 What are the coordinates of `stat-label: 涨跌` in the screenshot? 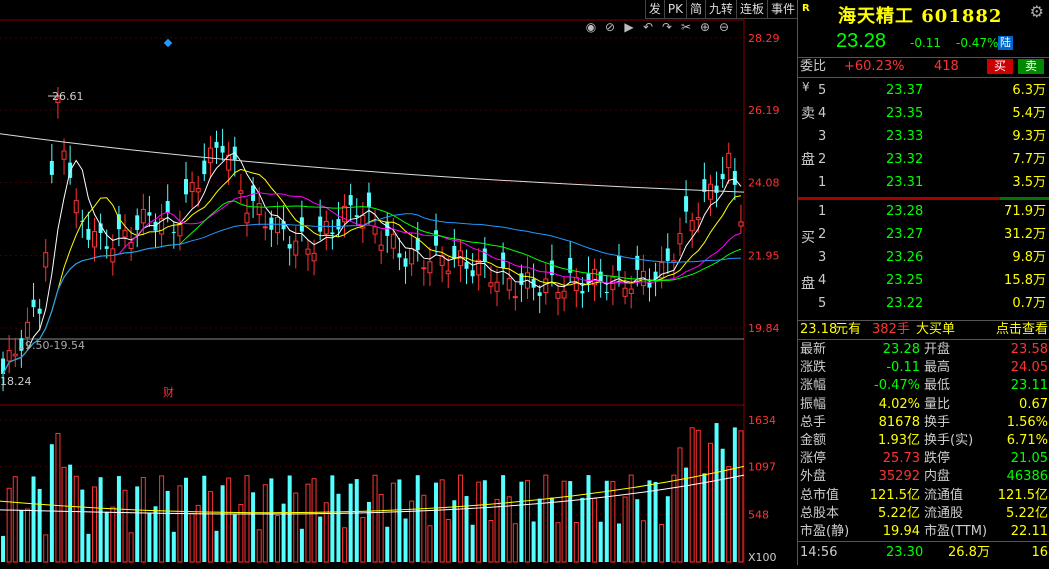 It's located at (813, 368).